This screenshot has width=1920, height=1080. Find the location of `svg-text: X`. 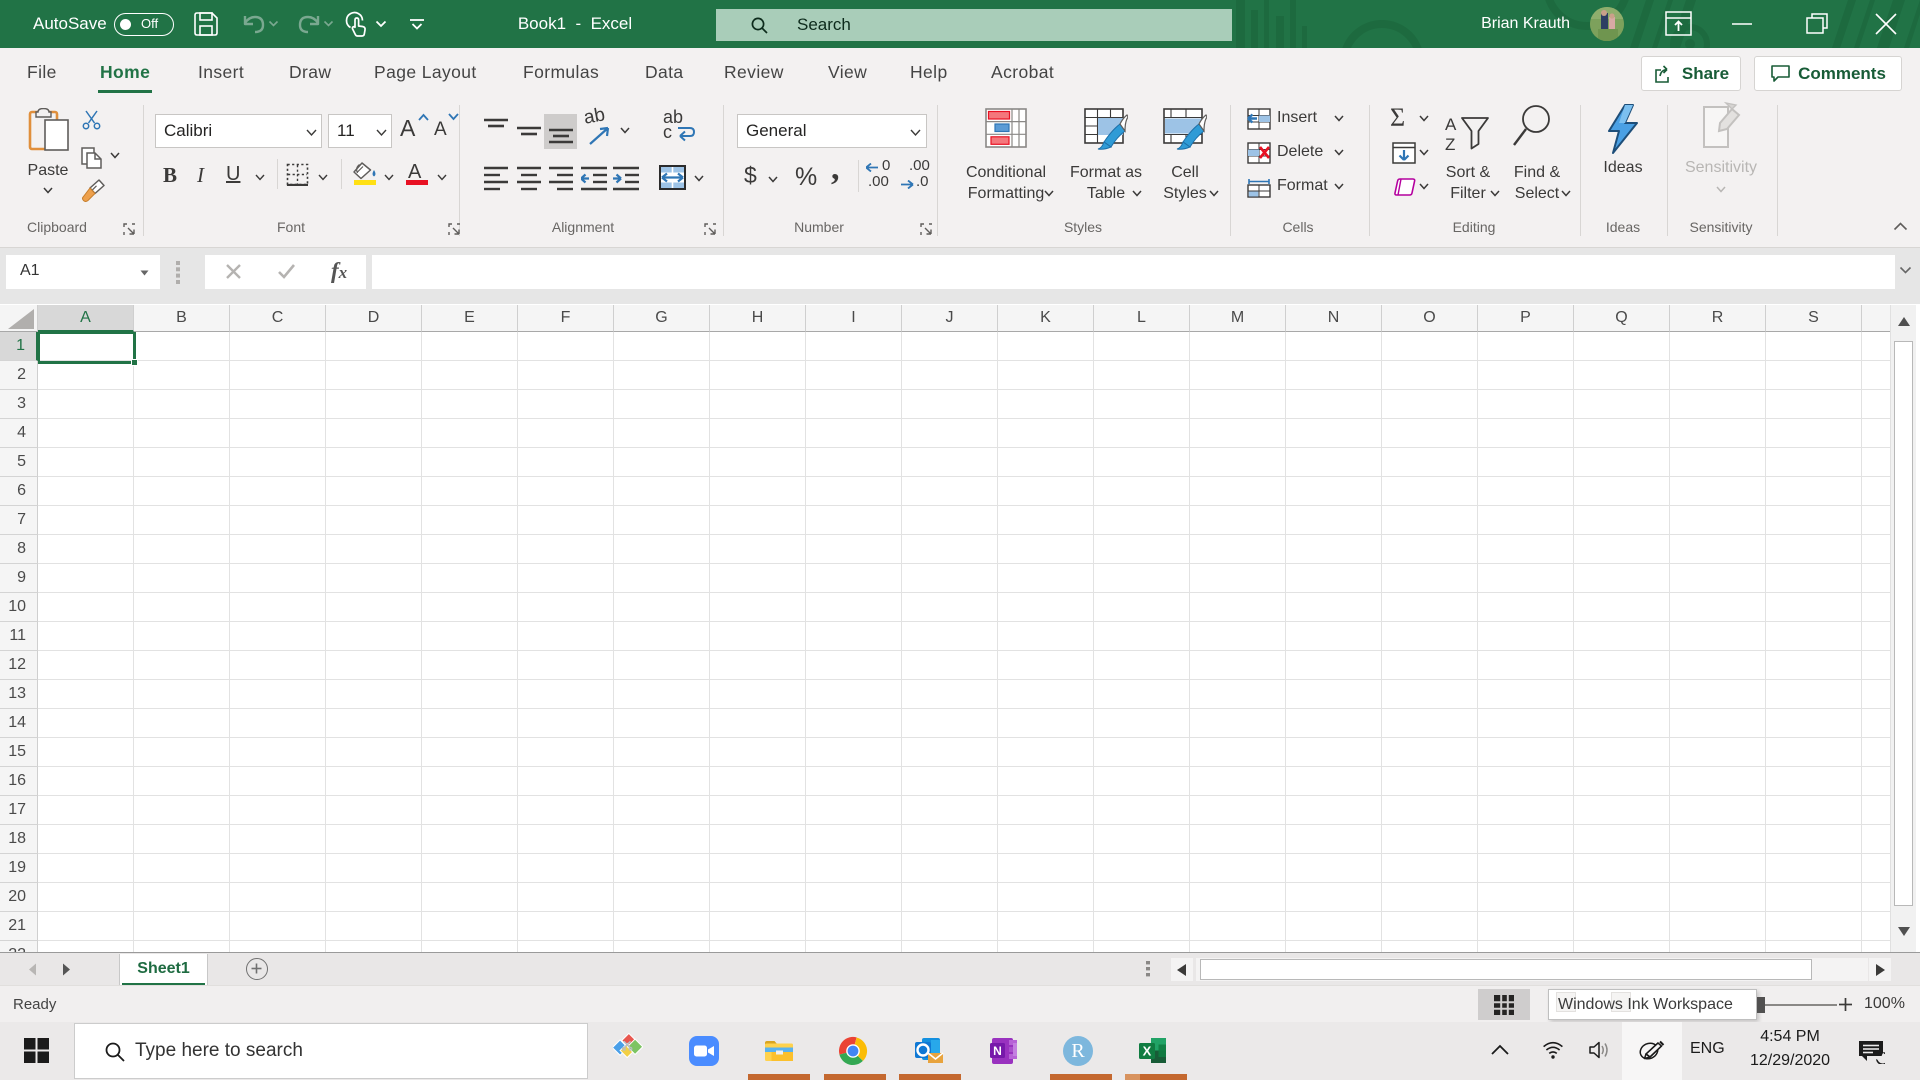

svg-text: X is located at coordinates (1147, 1051).